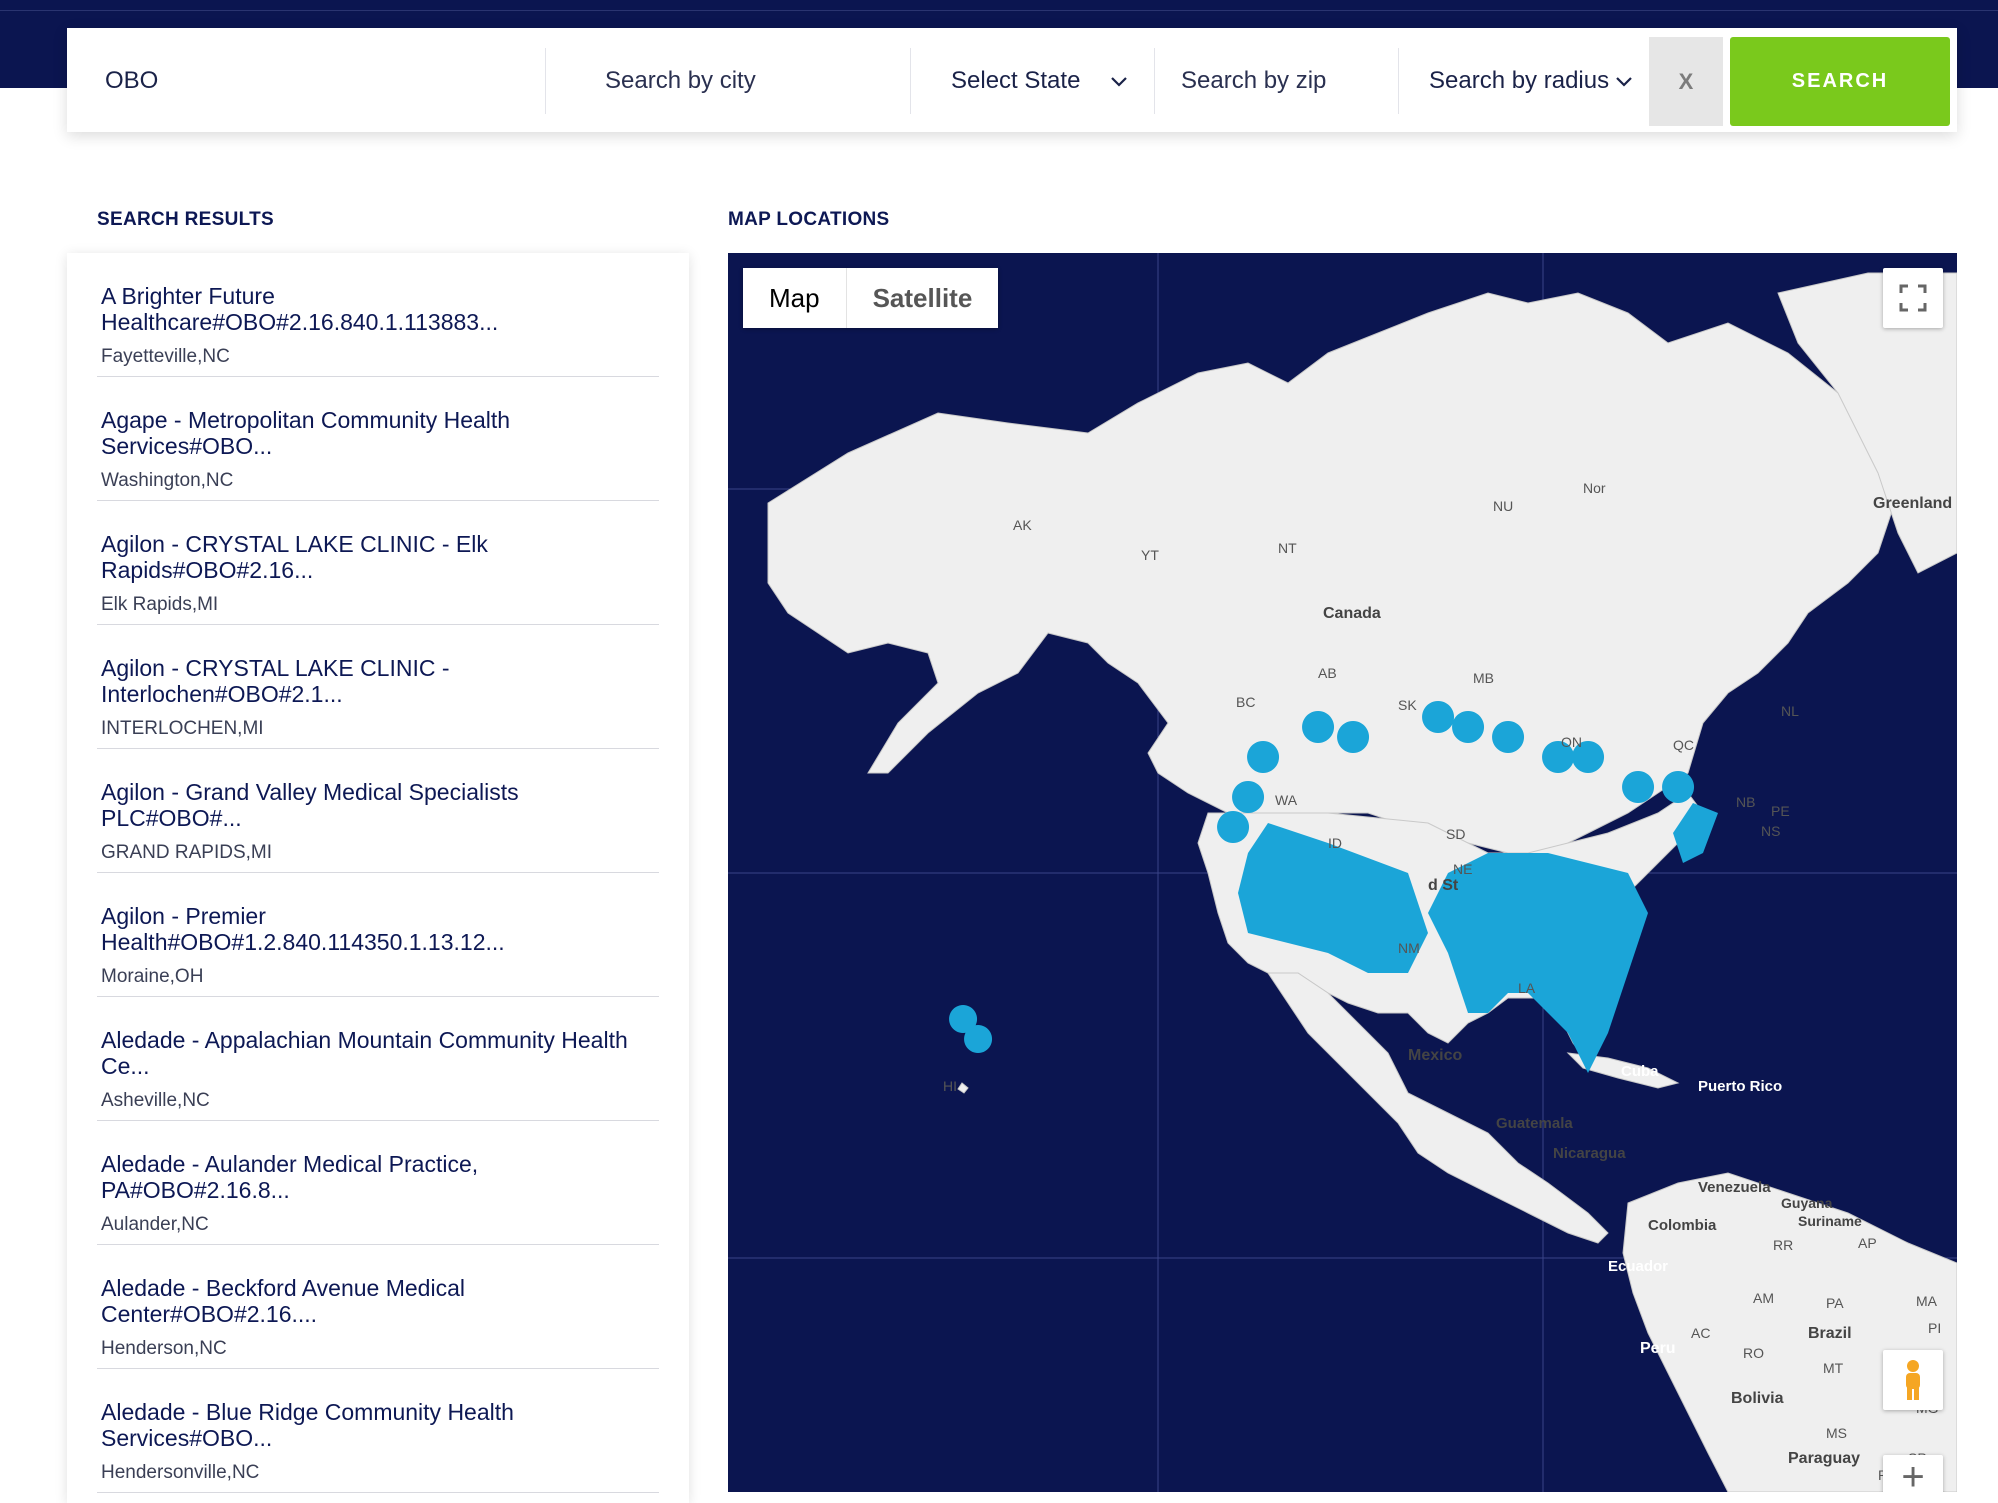 Image resolution: width=1998 pixels, height=1503 pixels. What do you see at coordinates (1022, 525) in the screenshot?
I see `label-ak: AK` at bounding box center [1022, 525].